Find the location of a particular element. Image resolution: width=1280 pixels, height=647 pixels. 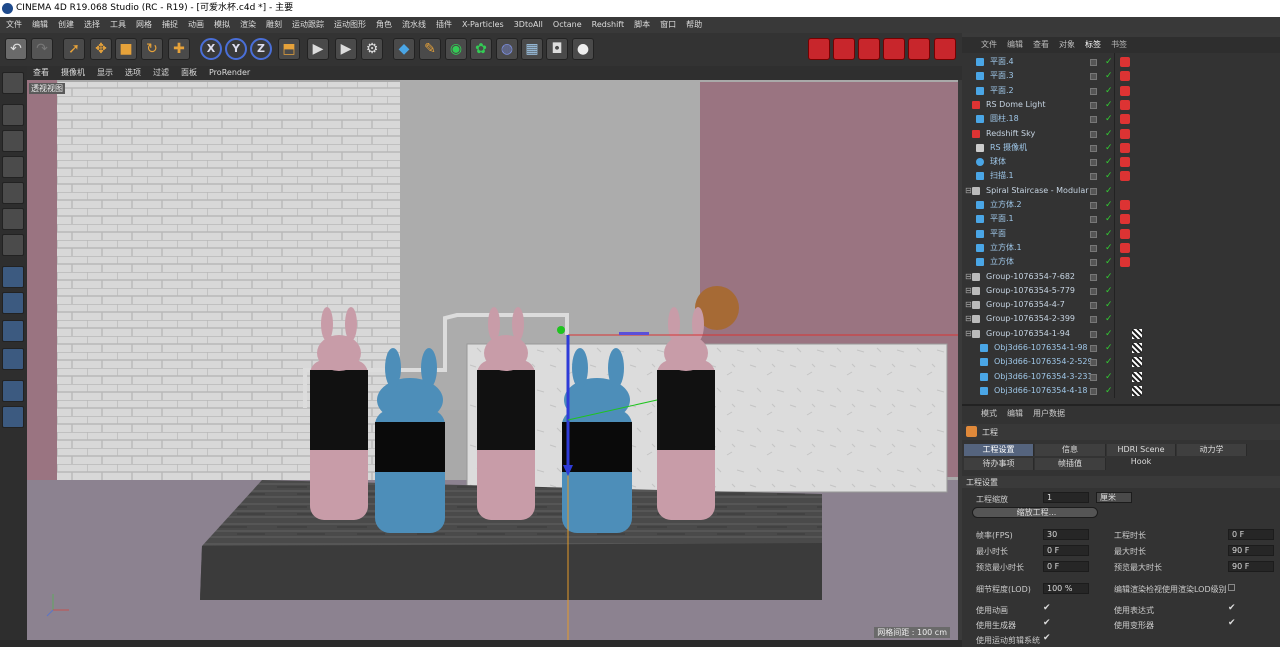

object-row: 球体 ✓ is located at coordinates (1121, 162).